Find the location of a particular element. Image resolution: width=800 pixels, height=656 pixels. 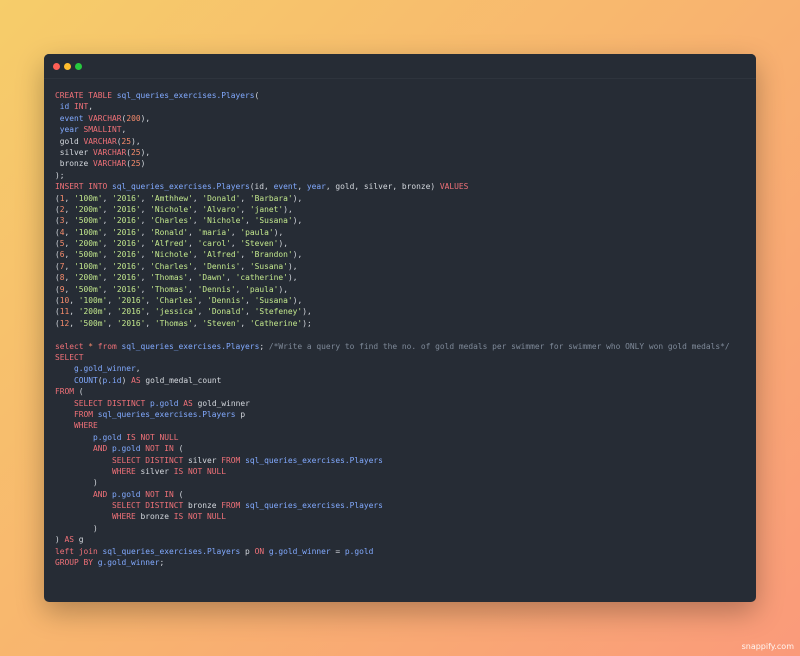

code-text: gold_medal_count is located at coordinates (183, 380).